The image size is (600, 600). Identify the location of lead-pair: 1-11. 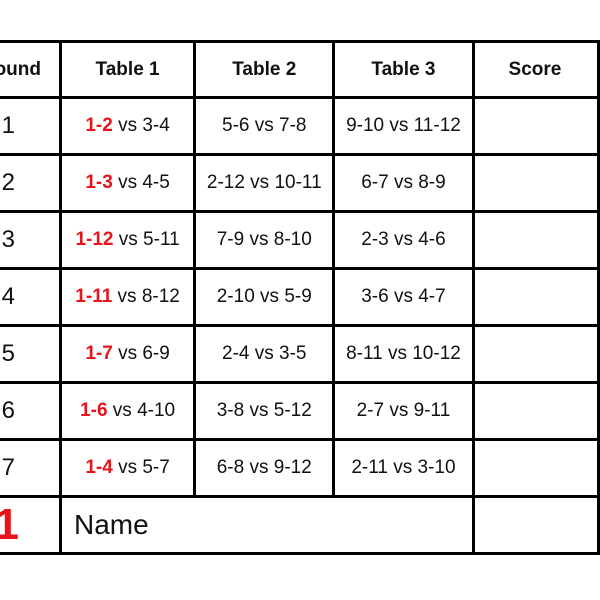
(94, 296).